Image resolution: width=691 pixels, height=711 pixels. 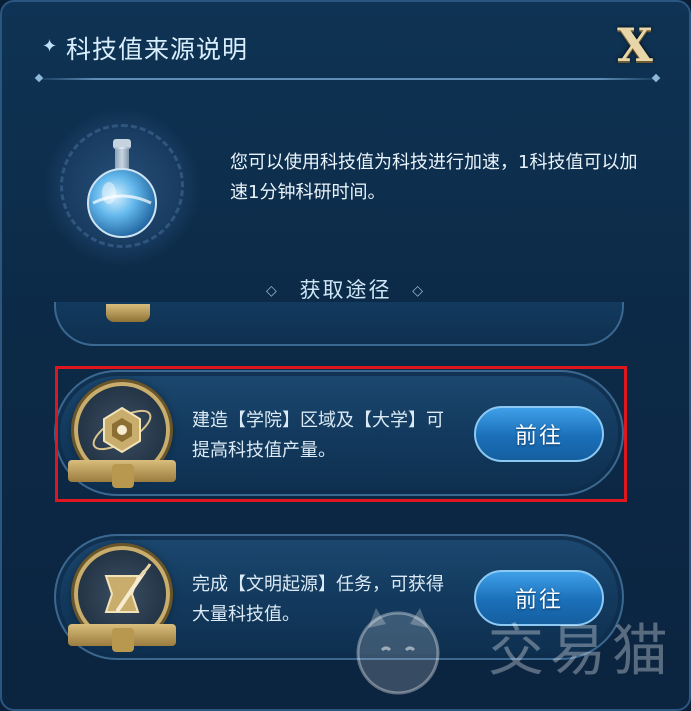 I want to click on list-item-partial, so click(x=339, y=324).